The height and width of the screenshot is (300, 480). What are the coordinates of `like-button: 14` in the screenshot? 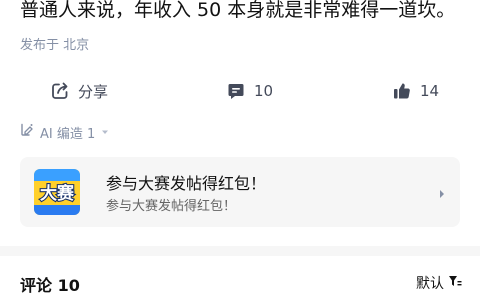 It's located at (415, 91).